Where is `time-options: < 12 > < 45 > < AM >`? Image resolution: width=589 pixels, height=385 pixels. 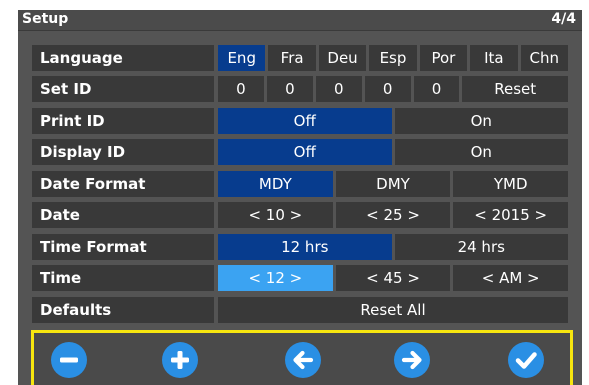
time-options: < 12 > < 45 > < AM > is located at coordinates (393, 278).